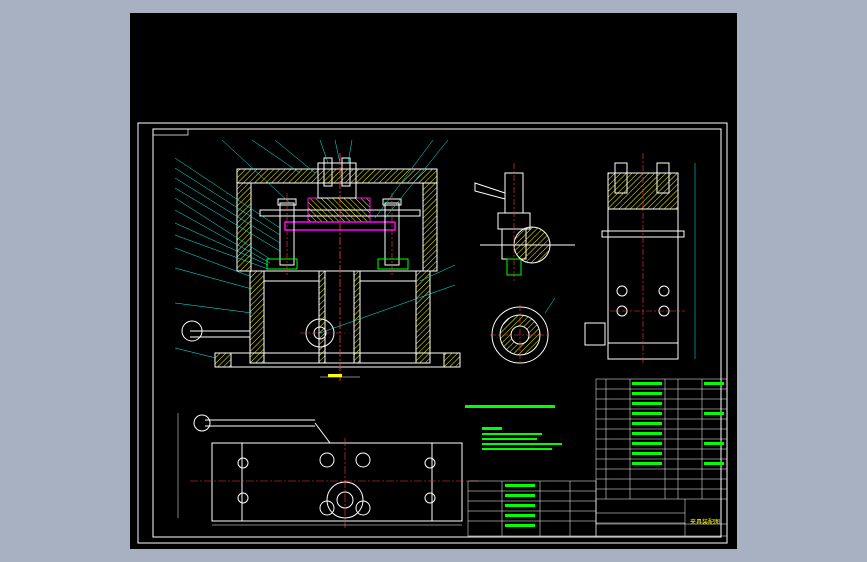  What do you see at coordinates (524, 222) in the screenshot?
I see `side-view` at bounding box center [524, 222].